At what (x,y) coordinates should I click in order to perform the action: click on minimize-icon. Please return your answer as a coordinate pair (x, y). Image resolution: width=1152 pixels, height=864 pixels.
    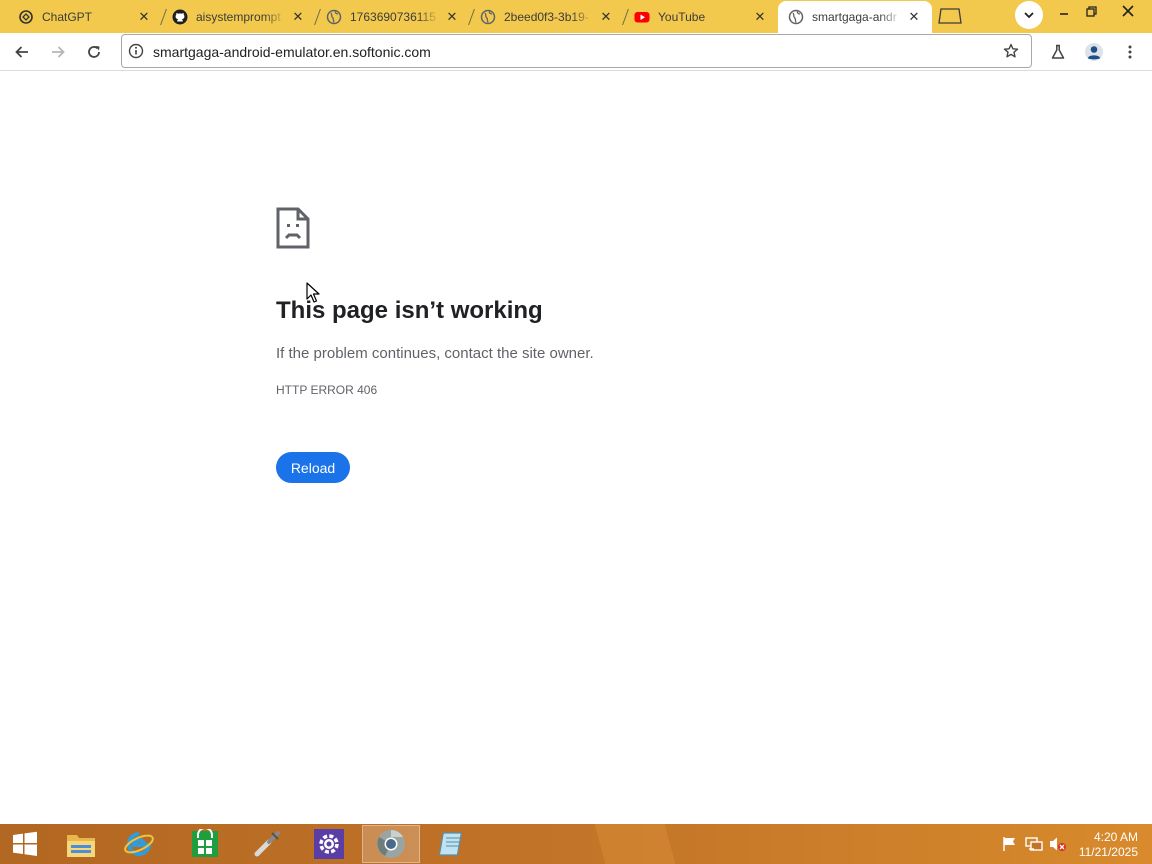
    Looking at the image, I should click on (1064, 14).